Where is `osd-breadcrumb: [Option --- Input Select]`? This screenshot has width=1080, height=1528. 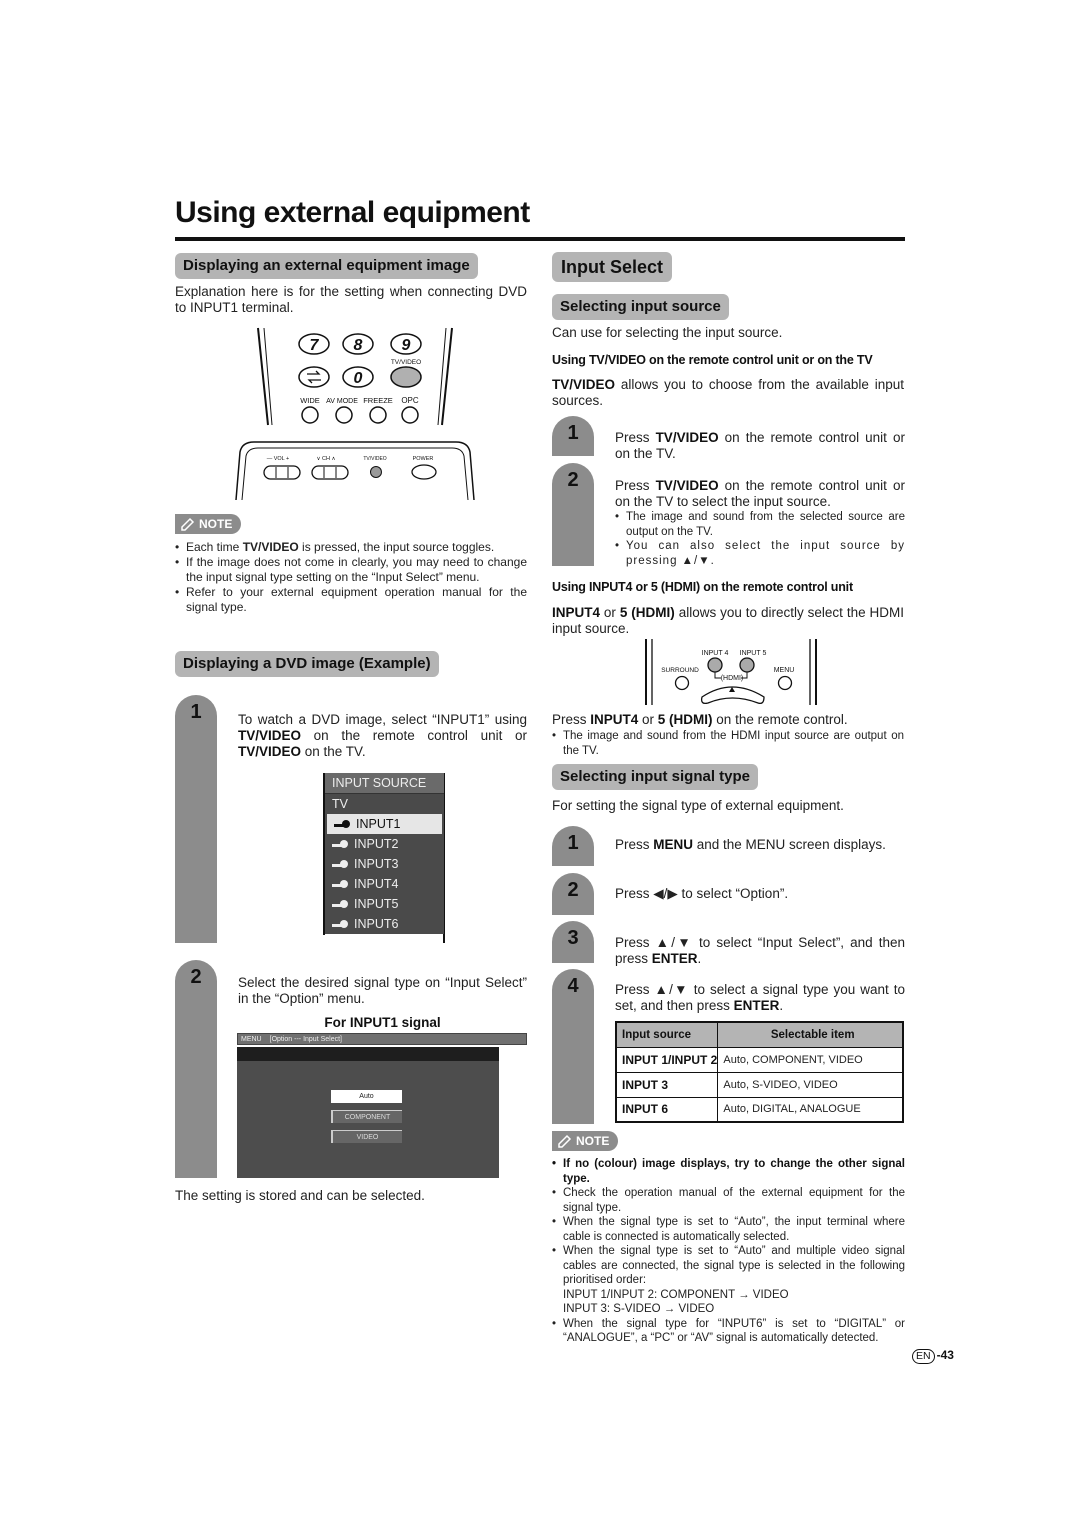 osd-breadcrumb: [Option --- Input Select] is located at coordinates (305, 1039).